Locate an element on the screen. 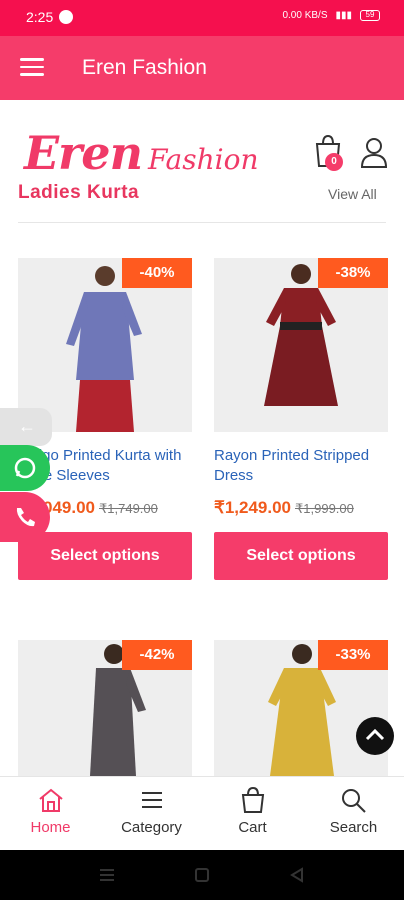  user-account-icon is located at coordinates (374, 152).